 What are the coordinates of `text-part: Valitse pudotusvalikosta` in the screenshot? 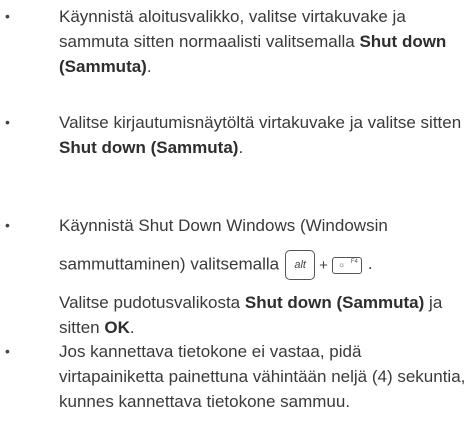 It's located at (152, 302).